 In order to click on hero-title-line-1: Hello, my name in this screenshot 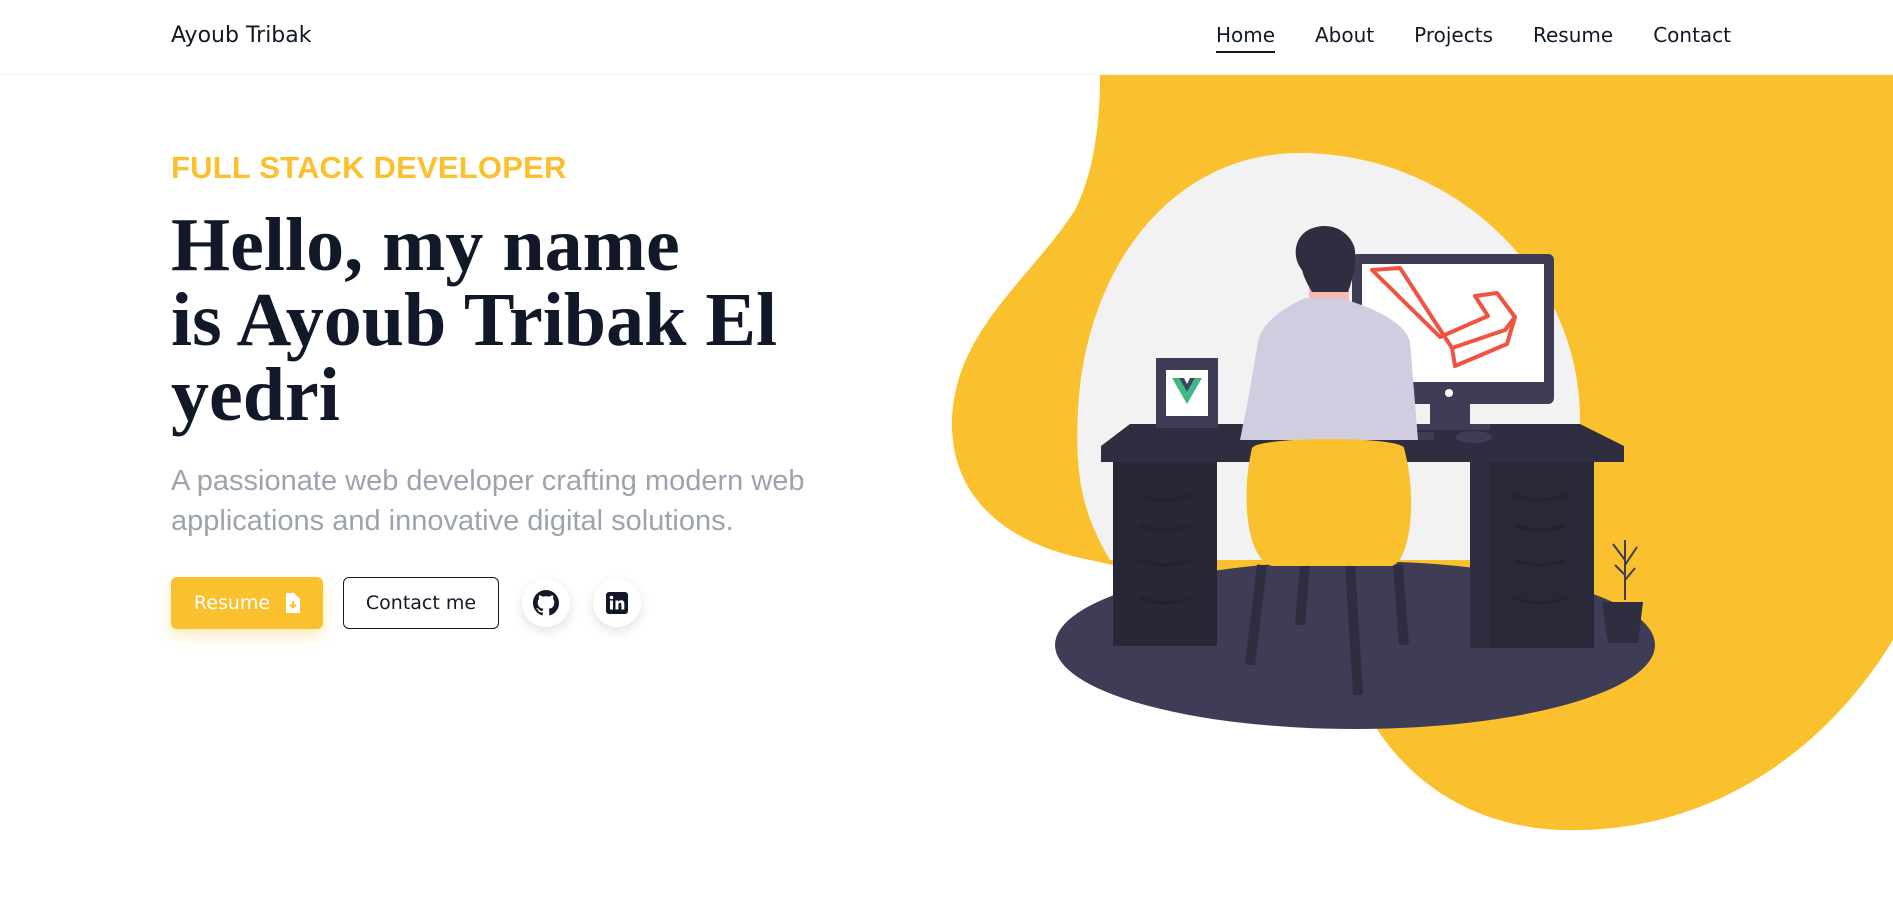, I will do `click(425, 245)`.